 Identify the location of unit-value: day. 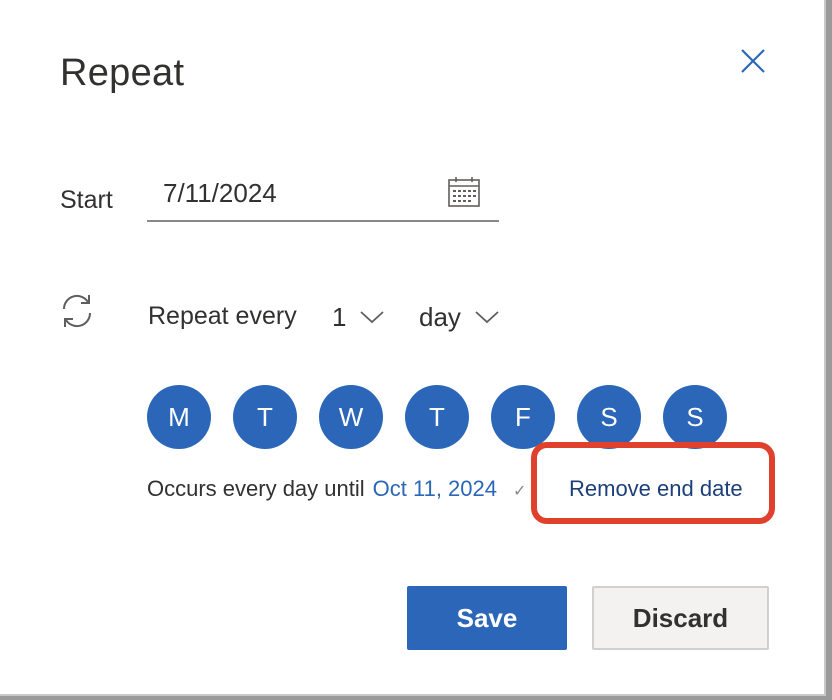
(440, 316).